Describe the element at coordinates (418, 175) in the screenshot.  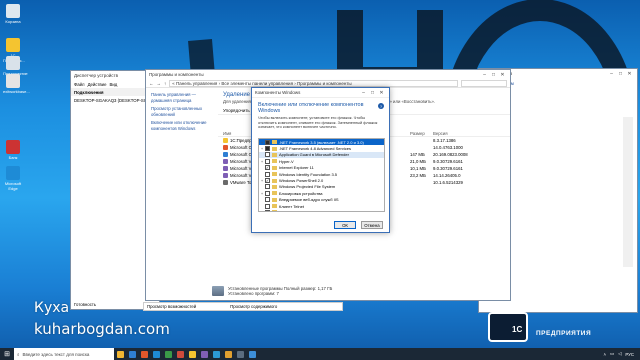
I see `program-size: 23,2 МБ` at that location.